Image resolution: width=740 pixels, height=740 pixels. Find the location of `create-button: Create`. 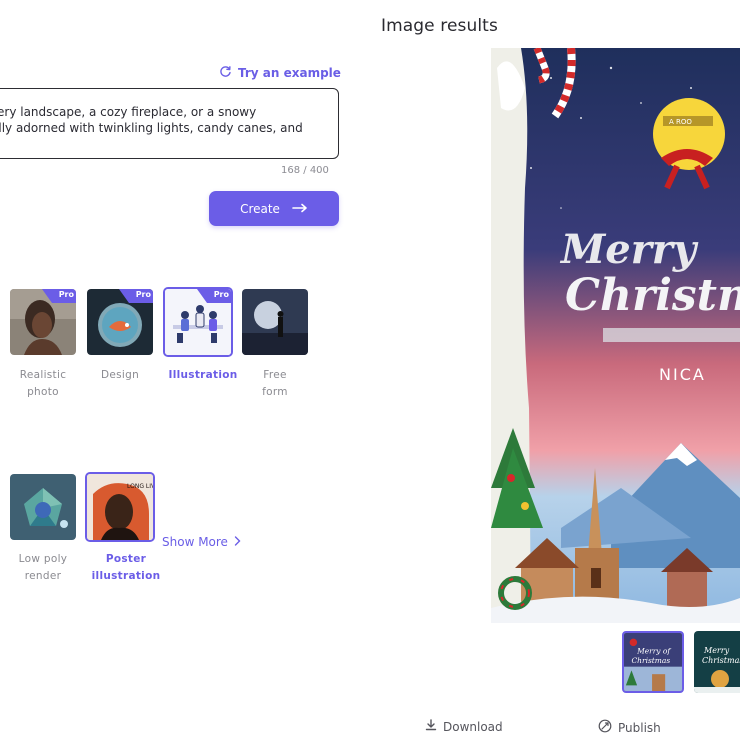

create-button: Create is located at coordinates (274, 208).